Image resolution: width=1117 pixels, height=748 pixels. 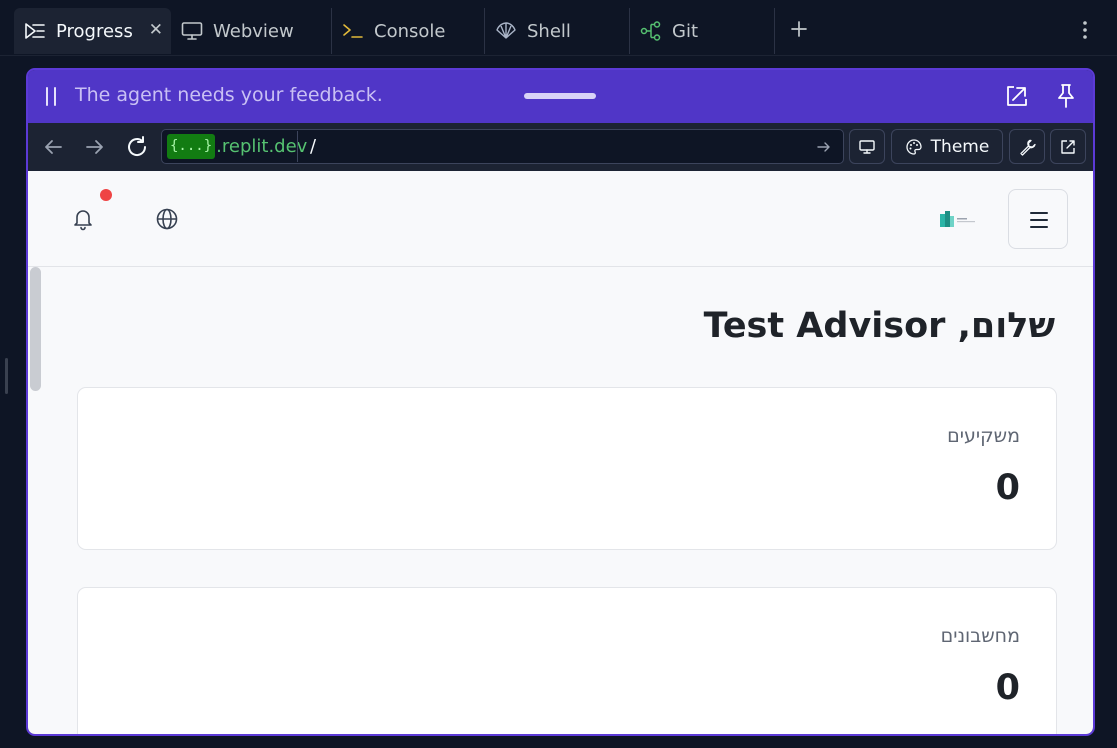 I want to click on domain-chip: {...} .replit.dev, so click(x=237, y=146).